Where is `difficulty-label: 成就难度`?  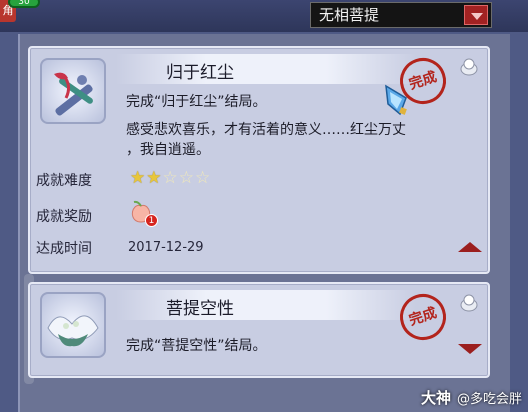
difficulty-label: 成就难度 is located at coordinates (64, 181).